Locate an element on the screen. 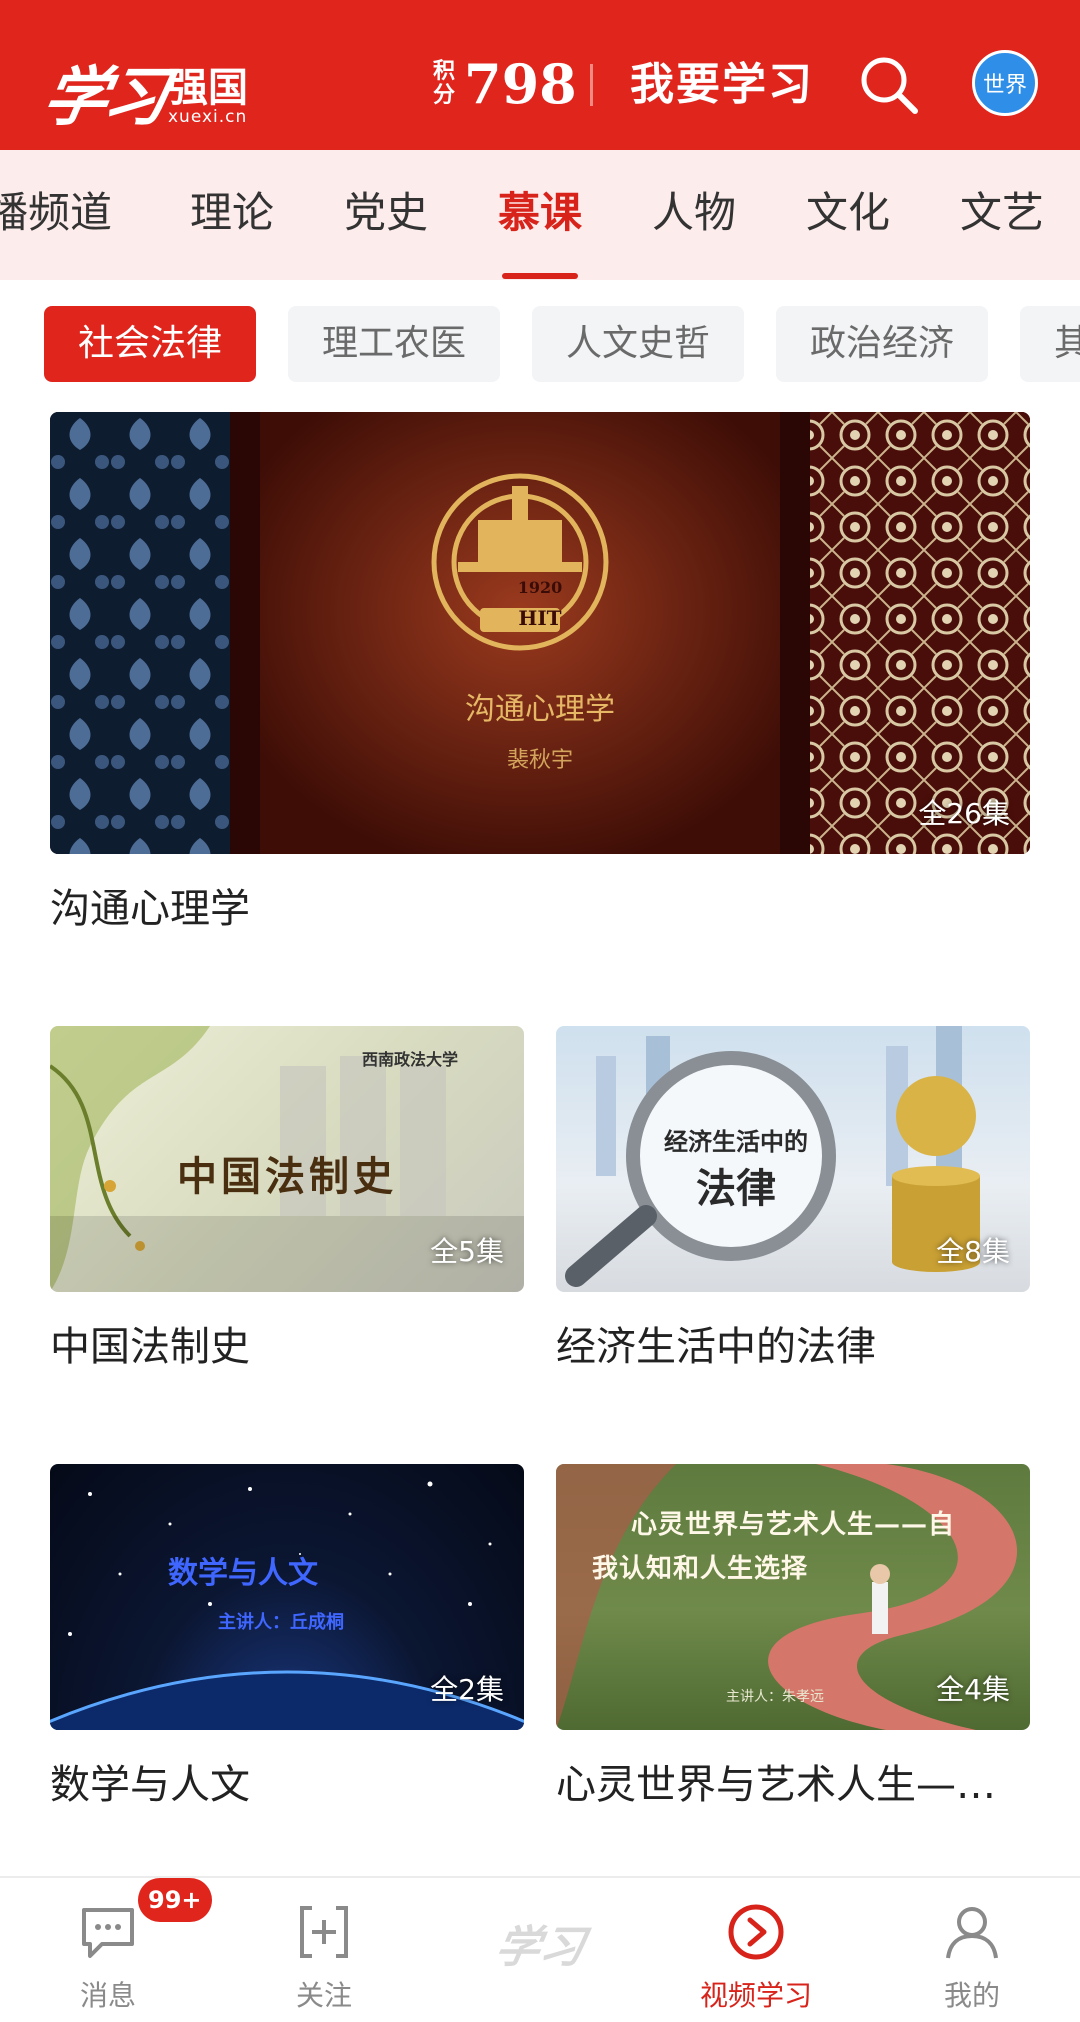 The image size is (1080, 2022). thumb-lecturer: 裴秋宇 is located at coordinates (539, 760).